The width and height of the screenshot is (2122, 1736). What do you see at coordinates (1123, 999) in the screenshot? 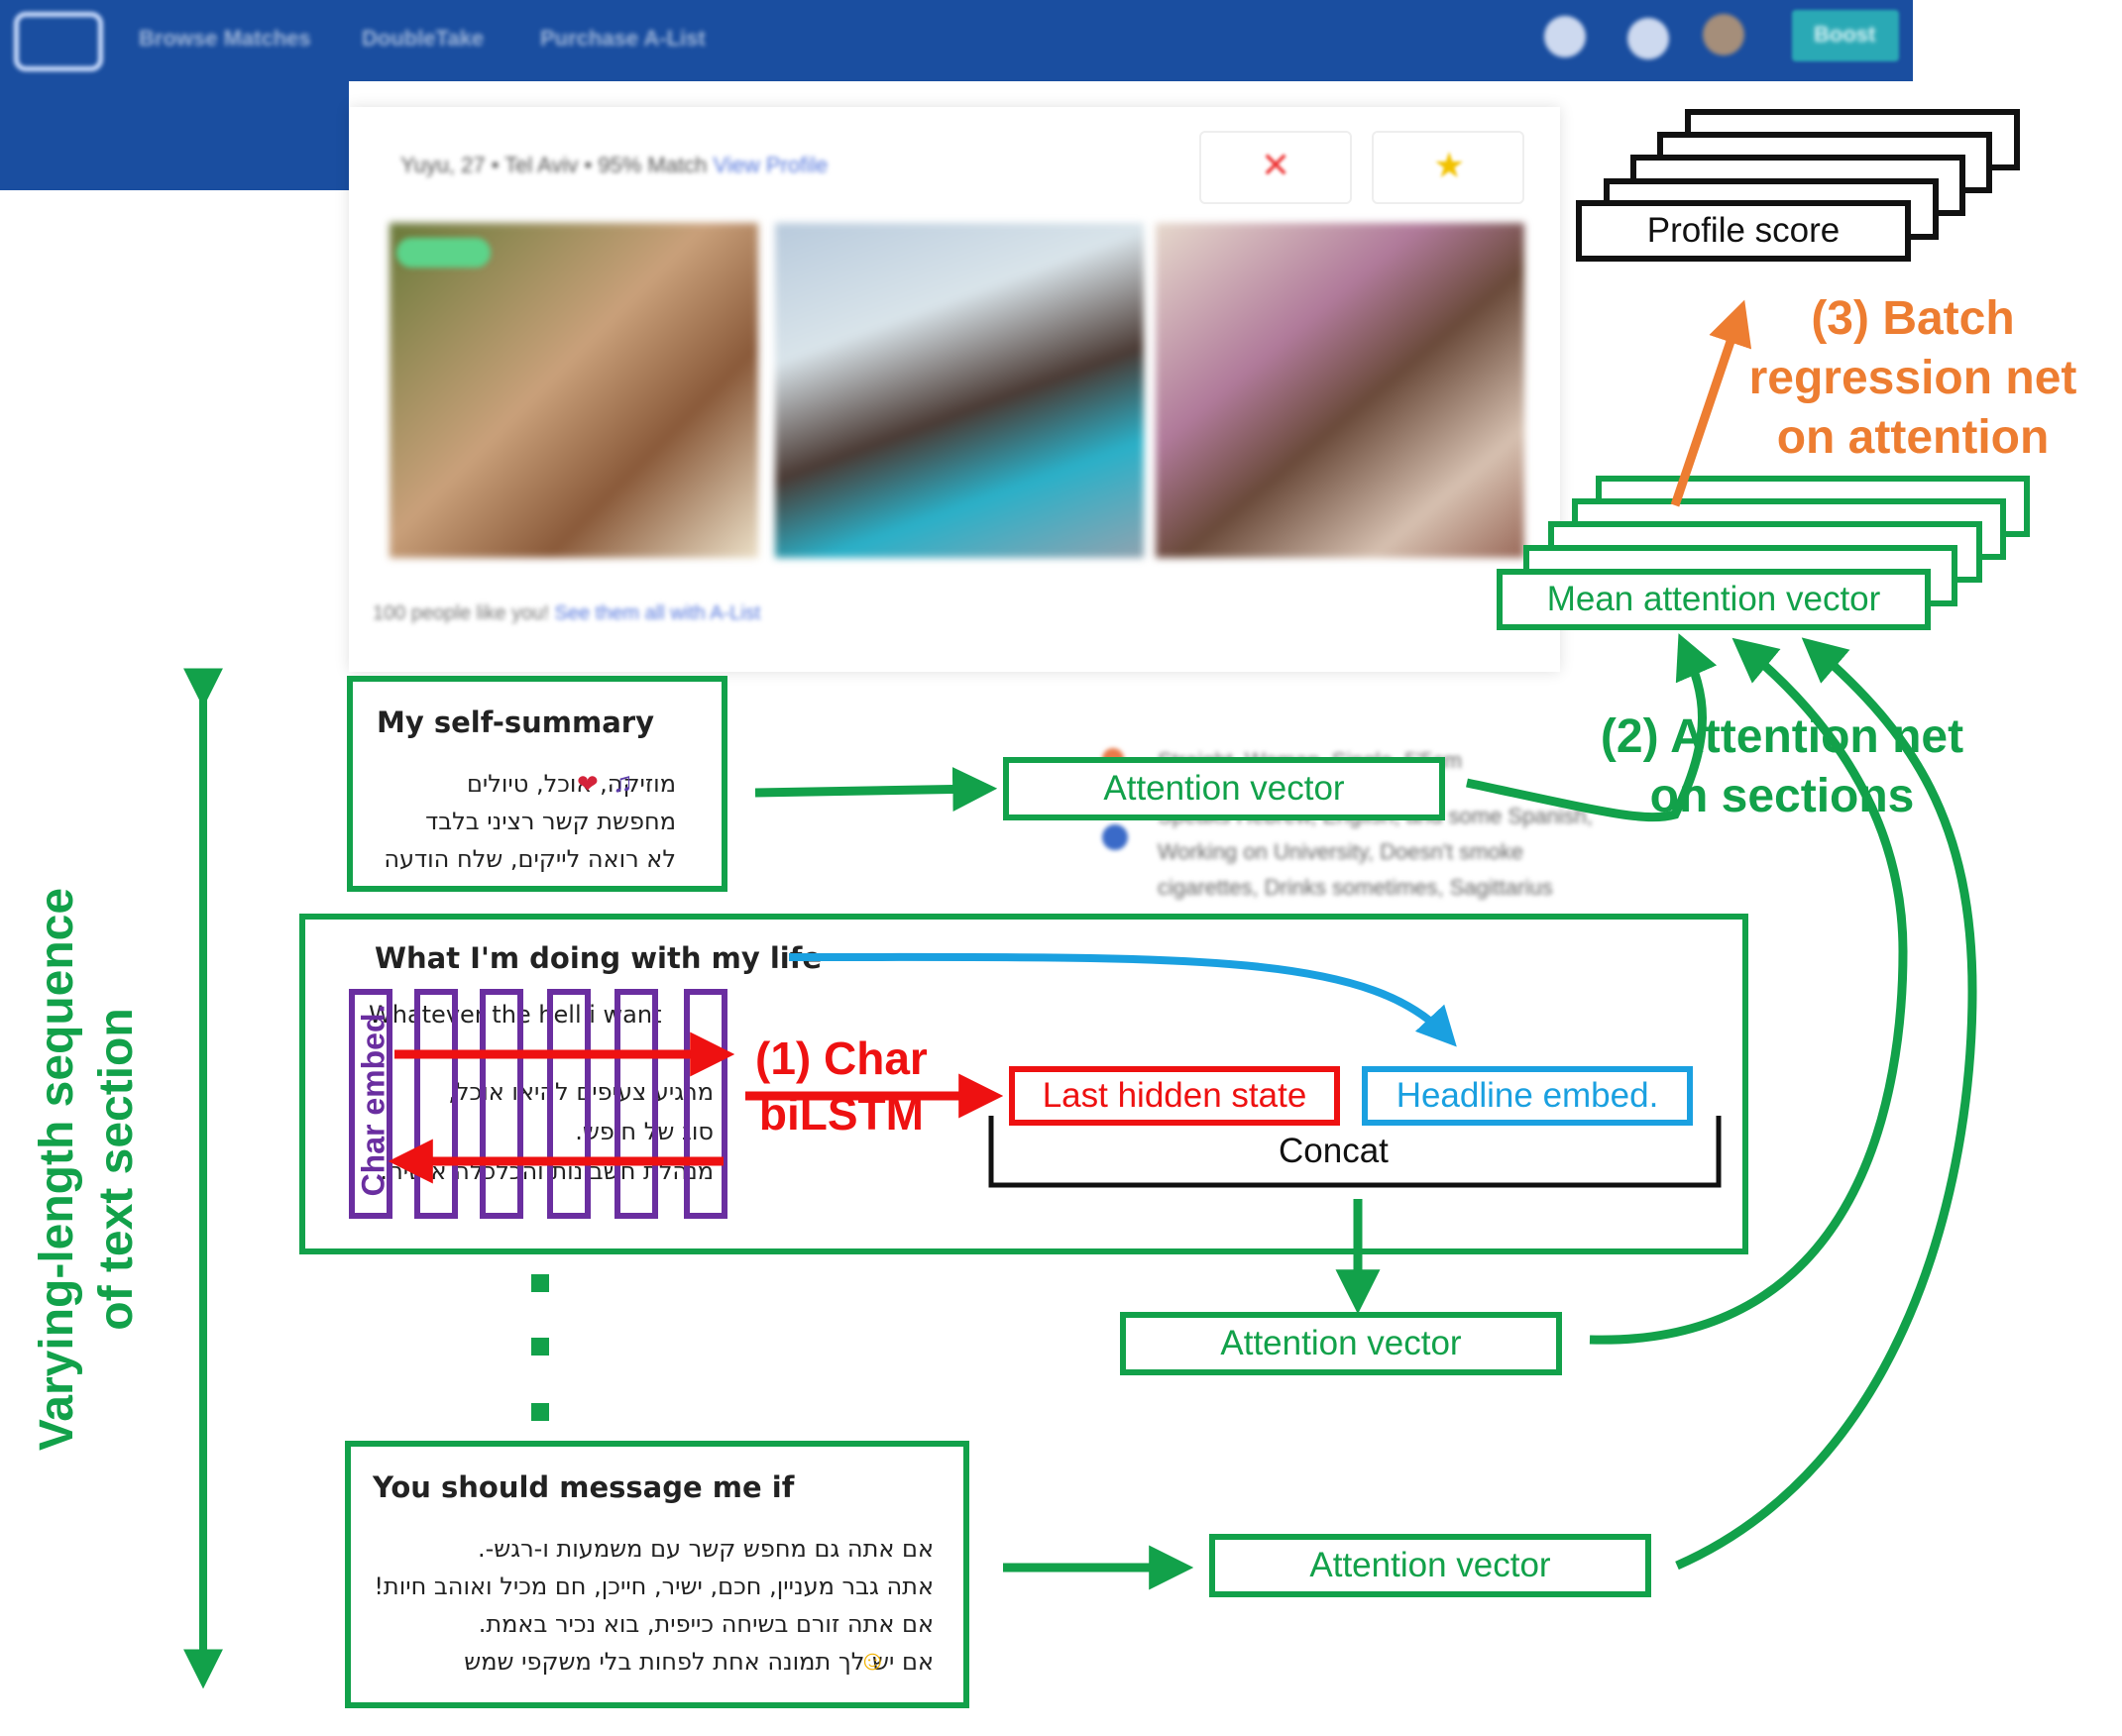
I see `arrow-headline-to-embed` at bounding box center [1123, 999].